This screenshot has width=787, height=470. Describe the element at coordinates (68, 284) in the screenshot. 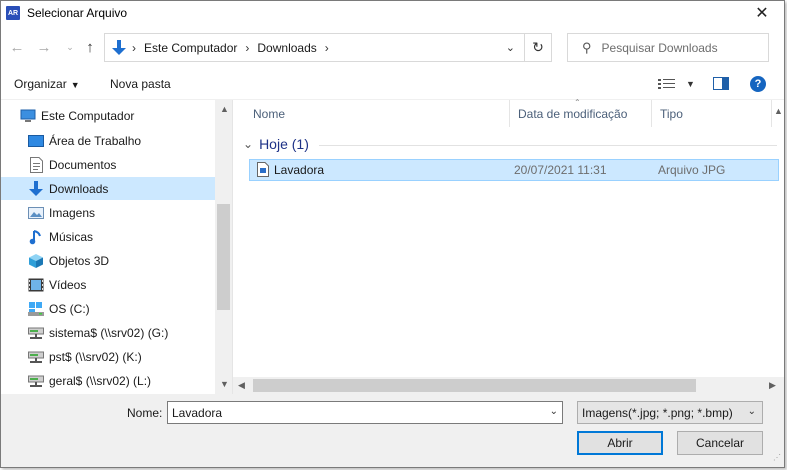

I see `tree-item-label: Vídeos` at that location.